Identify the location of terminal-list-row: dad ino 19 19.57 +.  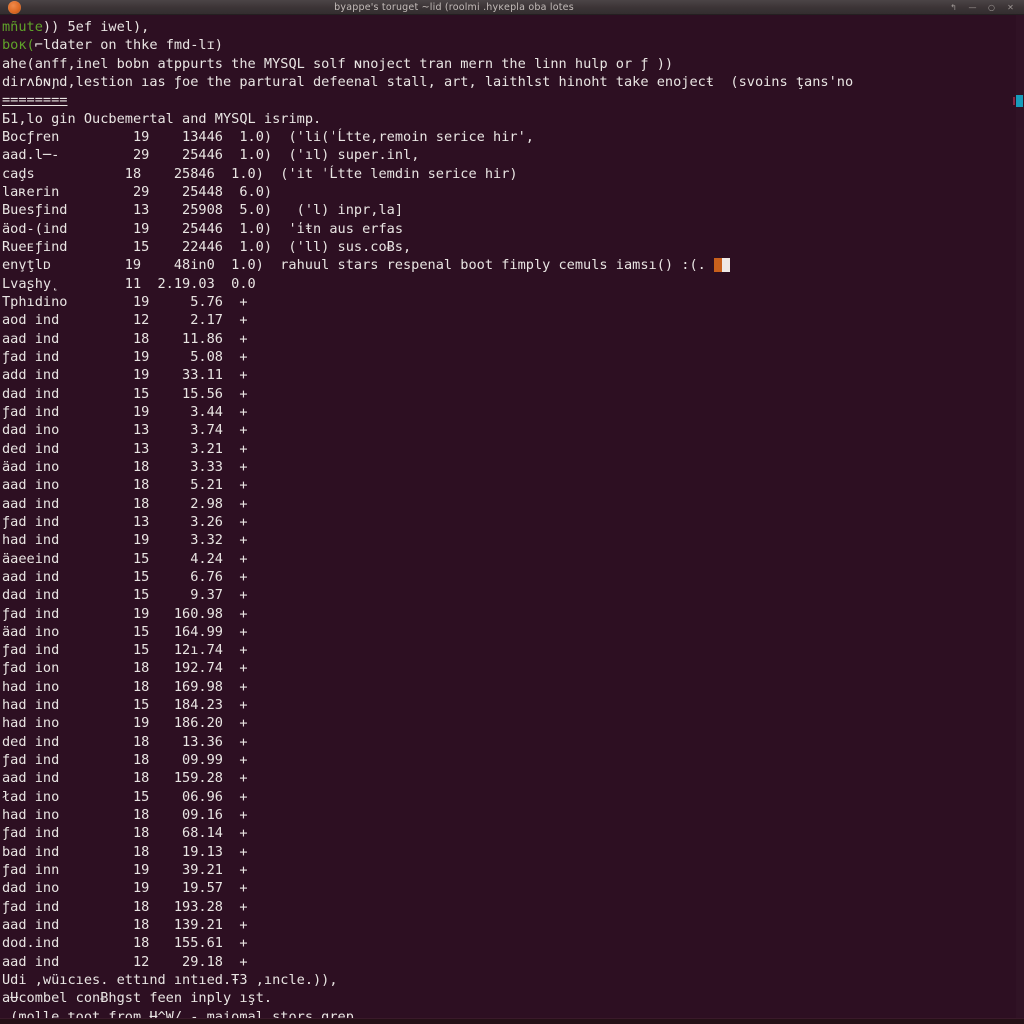
(125, 888).